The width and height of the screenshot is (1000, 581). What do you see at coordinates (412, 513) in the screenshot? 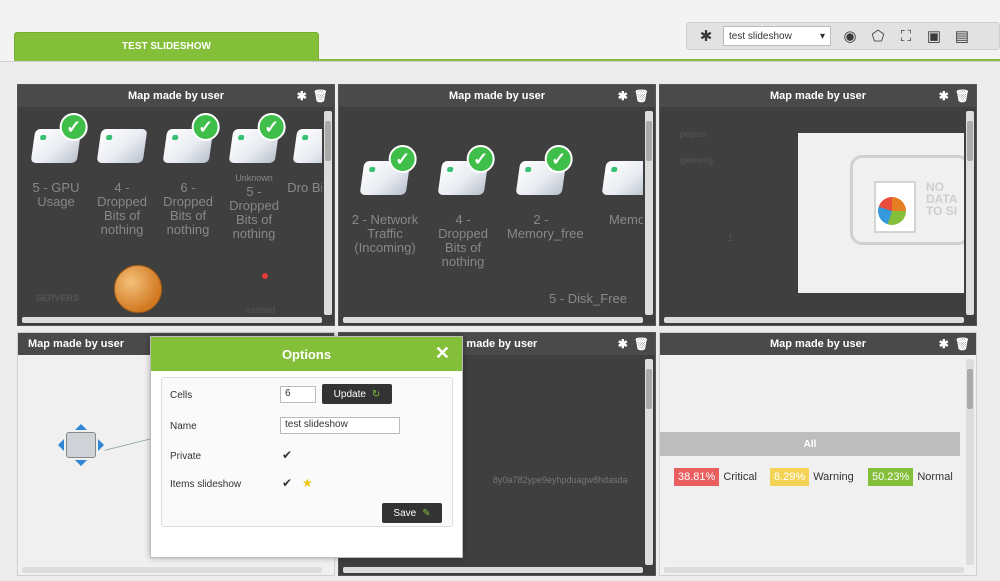
I see `save-button: Save ✎` at bounding box center [412, 513].